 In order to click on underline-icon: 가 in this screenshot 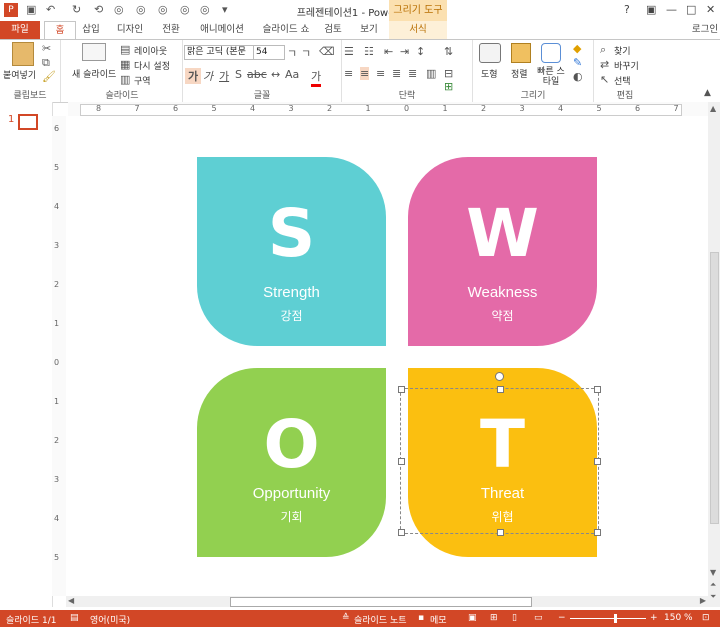, I will do `click(224, 76)`.